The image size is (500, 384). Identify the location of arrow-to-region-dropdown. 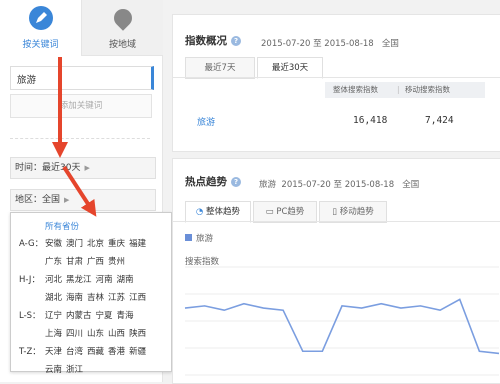
(79, 191).